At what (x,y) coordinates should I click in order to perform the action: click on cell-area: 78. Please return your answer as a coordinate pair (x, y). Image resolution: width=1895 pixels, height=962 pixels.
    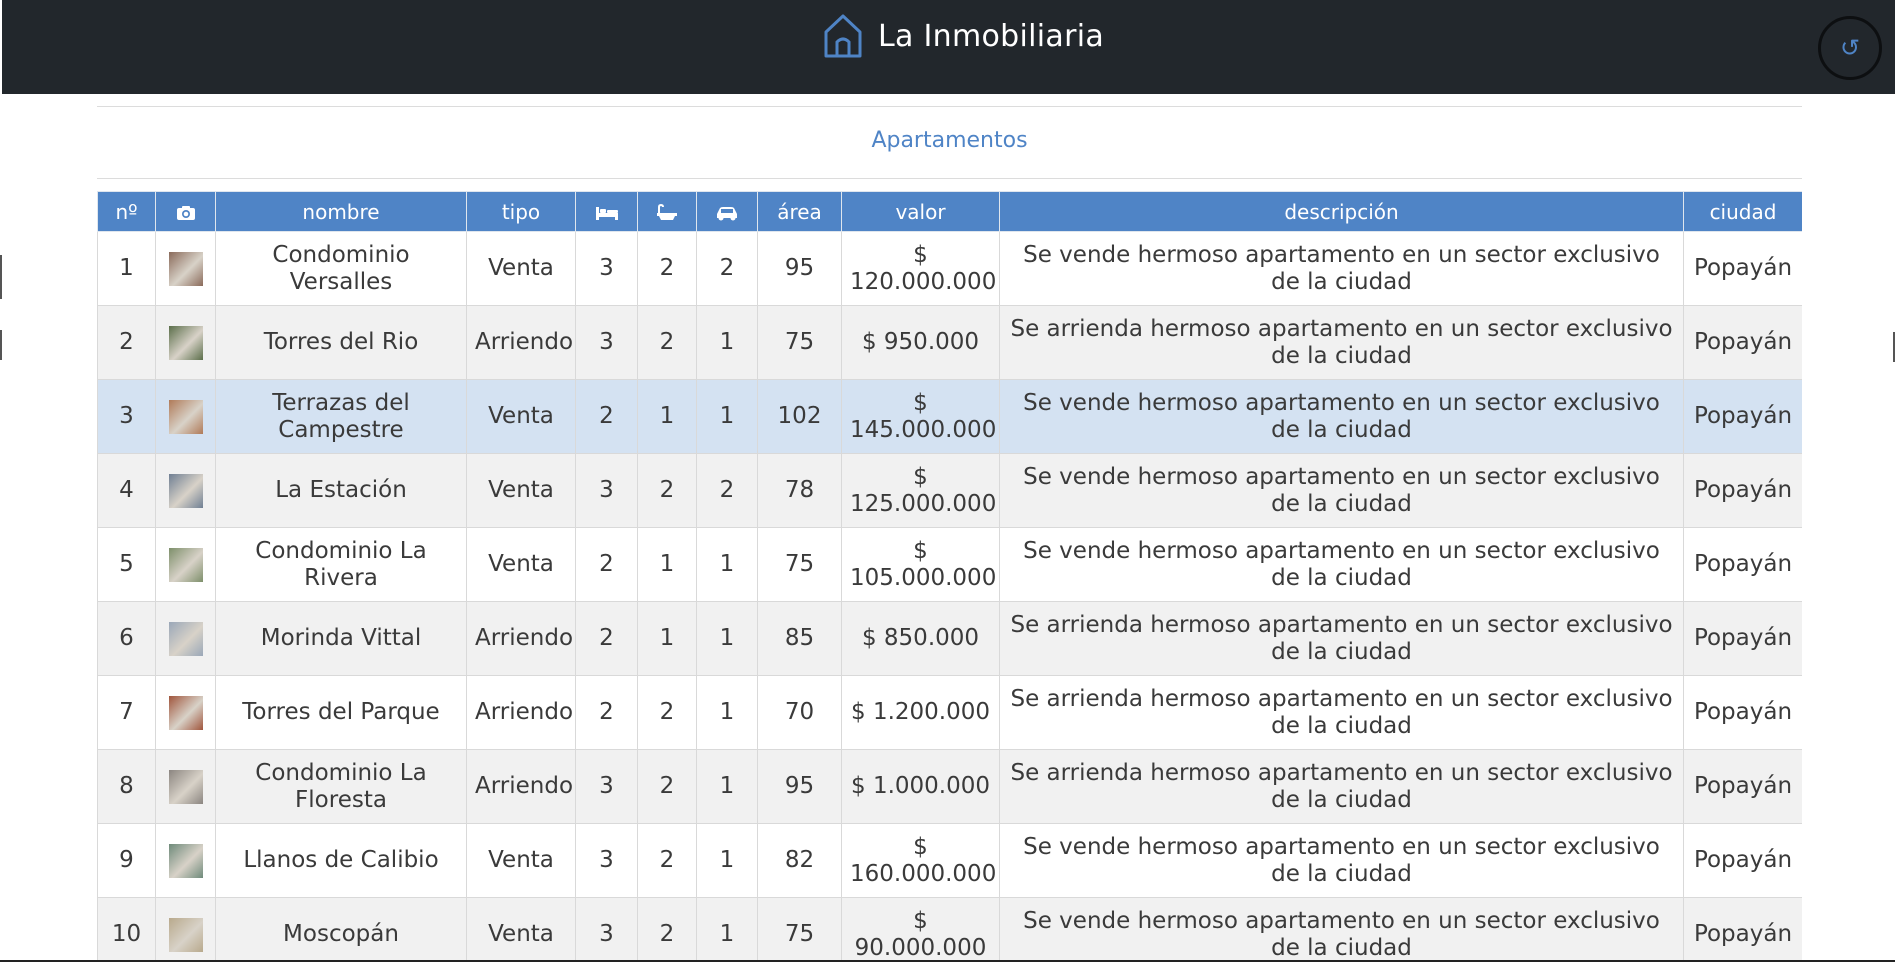
    Looking at the image, I should click on (799, 490).